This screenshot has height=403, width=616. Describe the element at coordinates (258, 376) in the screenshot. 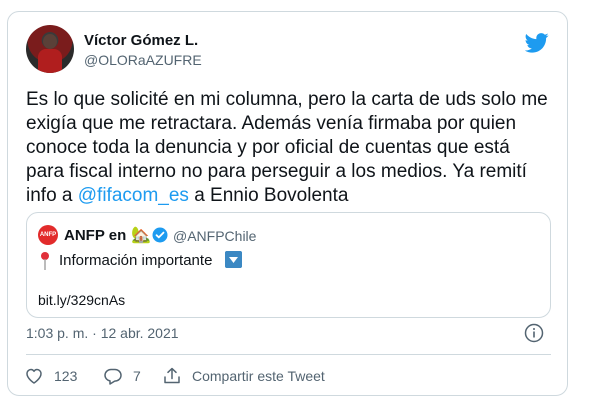

I see `share-label: Compartir este Tweet` at that location.